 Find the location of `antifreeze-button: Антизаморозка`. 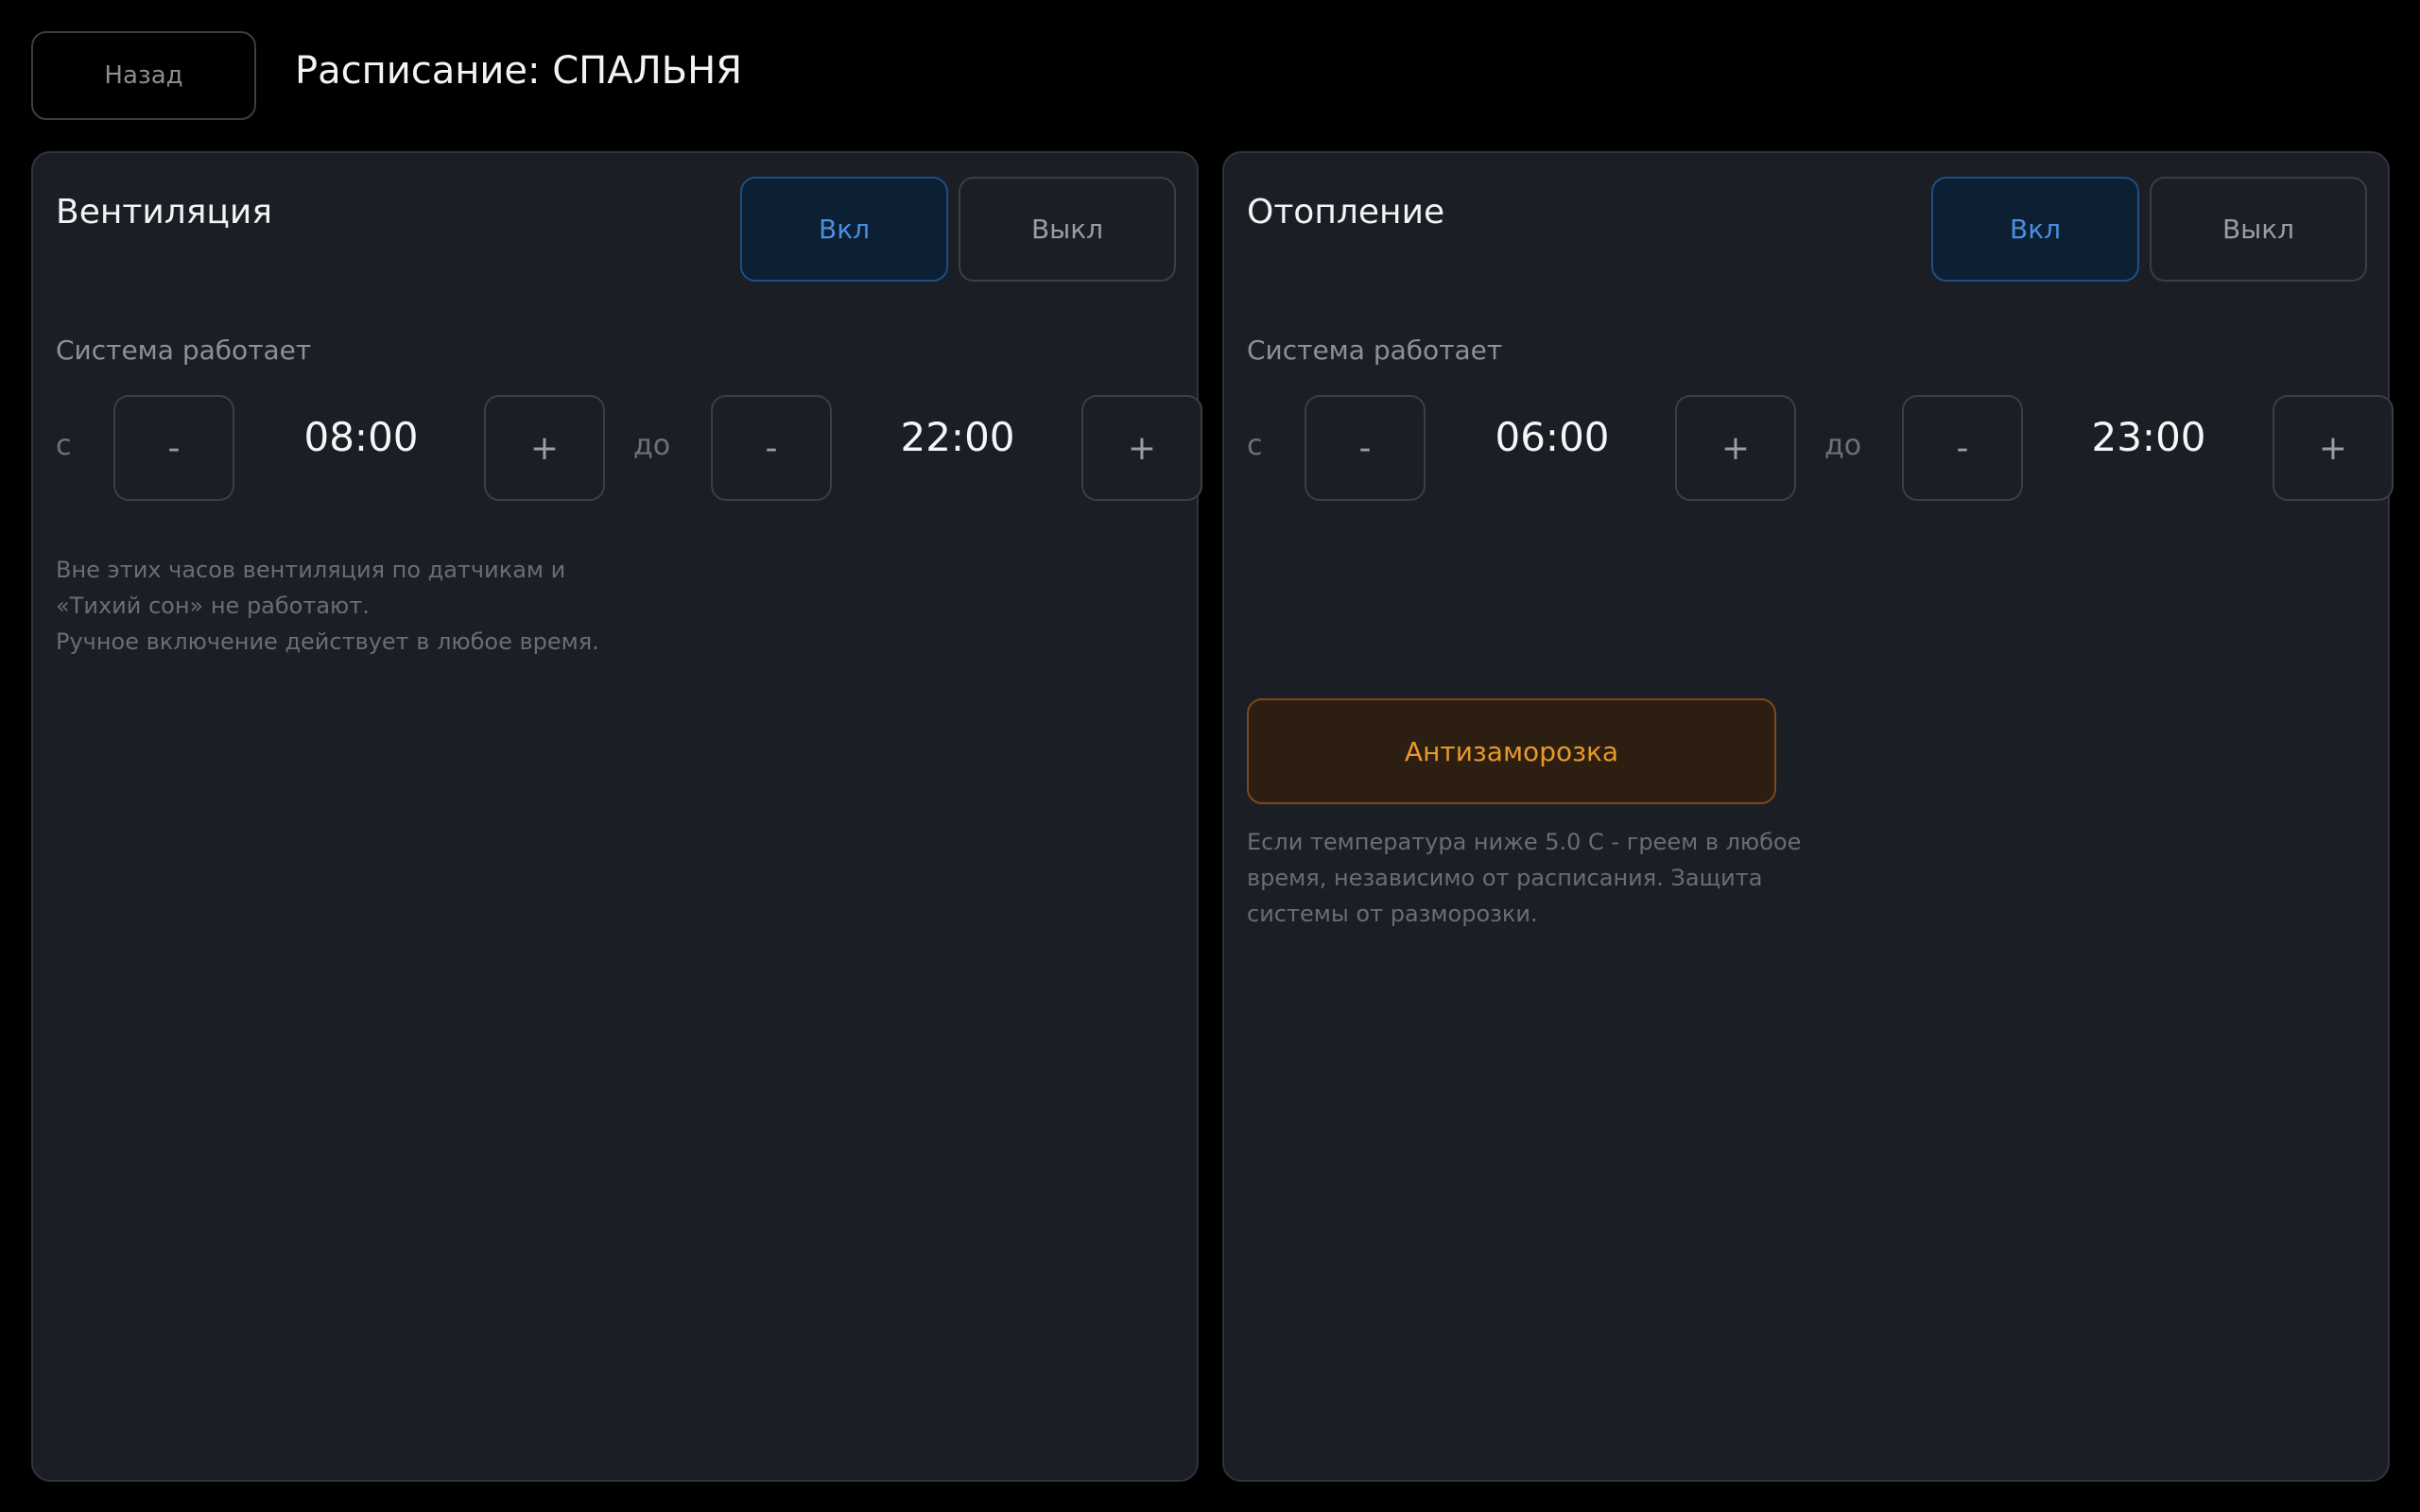

antifreeze-button: Антизаморозка is located at coordinates (1511, 751).